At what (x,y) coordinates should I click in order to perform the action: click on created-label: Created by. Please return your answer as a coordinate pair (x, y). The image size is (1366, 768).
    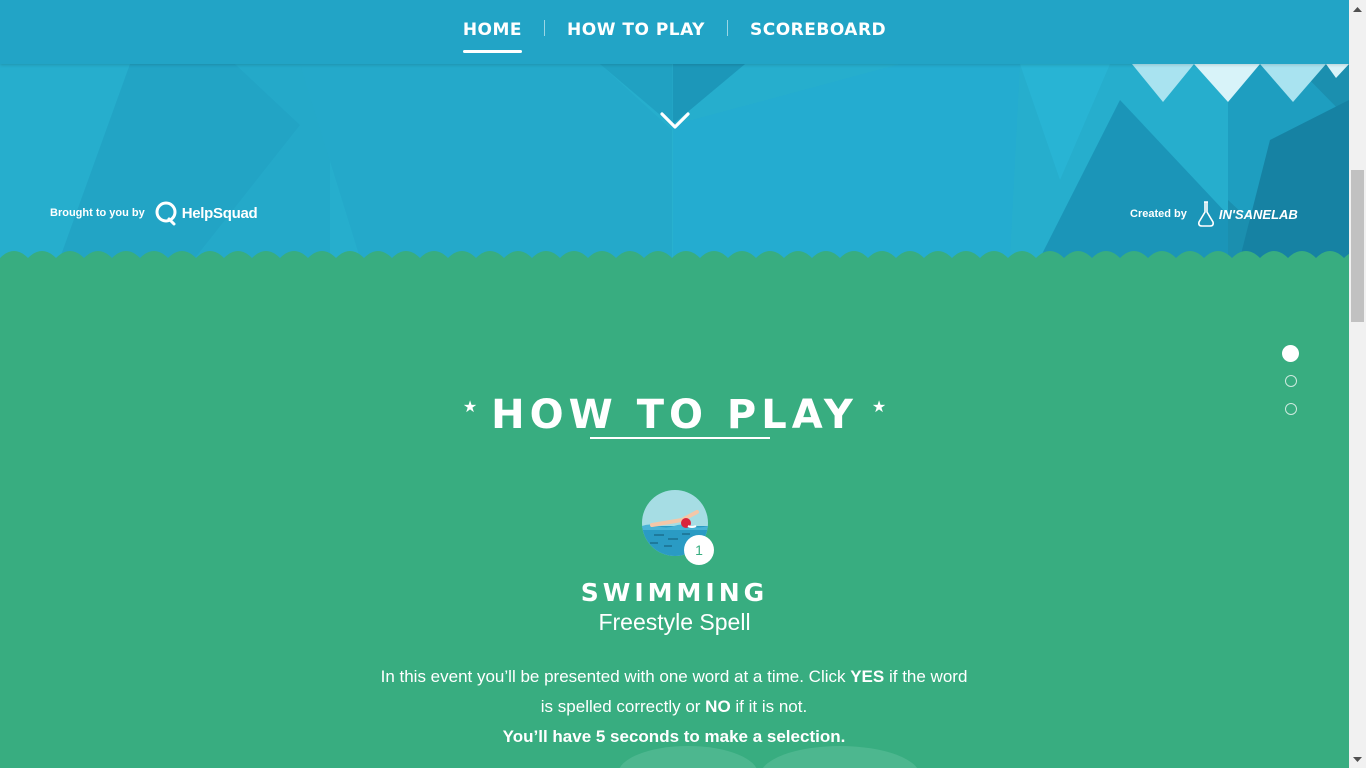
    Looking at the image, I should click on (1158, 214).